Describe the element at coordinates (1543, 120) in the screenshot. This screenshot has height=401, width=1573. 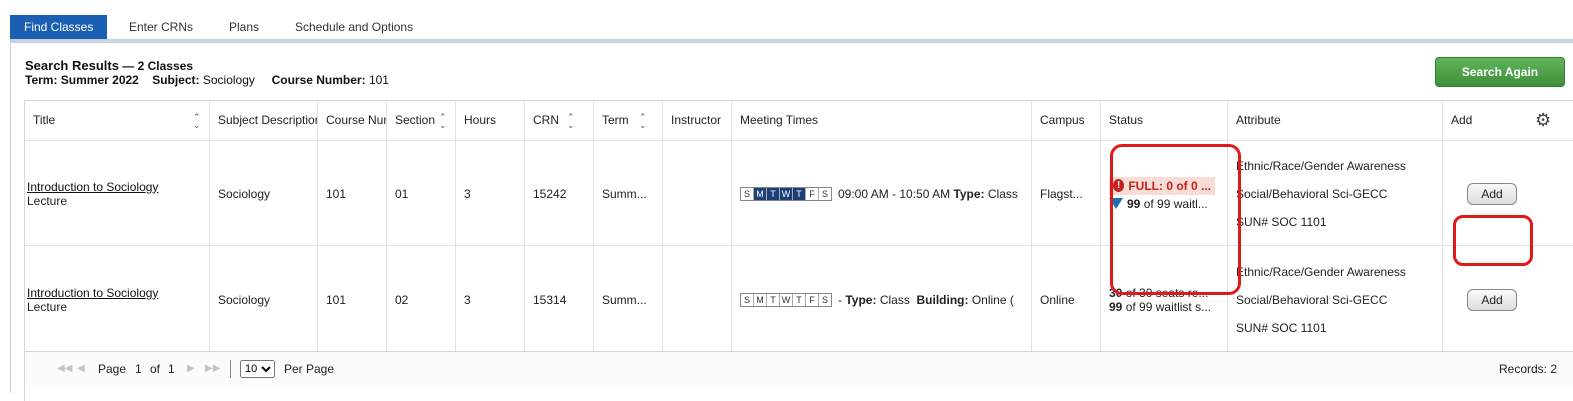
I see `gear-icon: ⚙` at that location.